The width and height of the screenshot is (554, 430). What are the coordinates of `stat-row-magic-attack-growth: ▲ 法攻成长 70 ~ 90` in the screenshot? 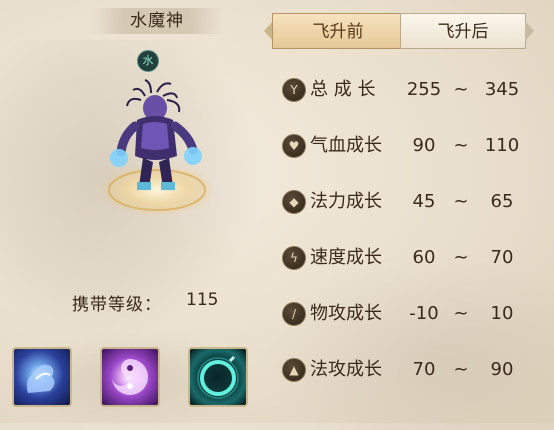 It's located at (412, 370).